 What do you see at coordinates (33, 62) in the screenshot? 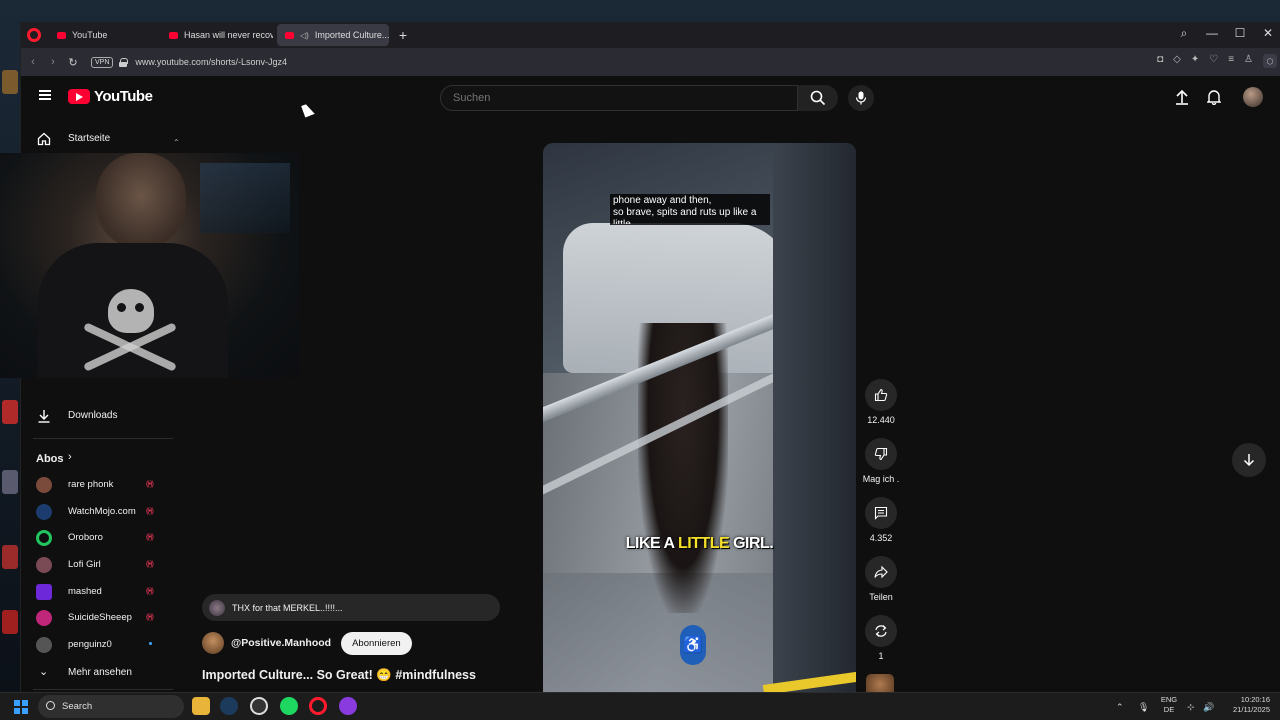
I see `back-icon: ‹` at bounding box center [33, 62].